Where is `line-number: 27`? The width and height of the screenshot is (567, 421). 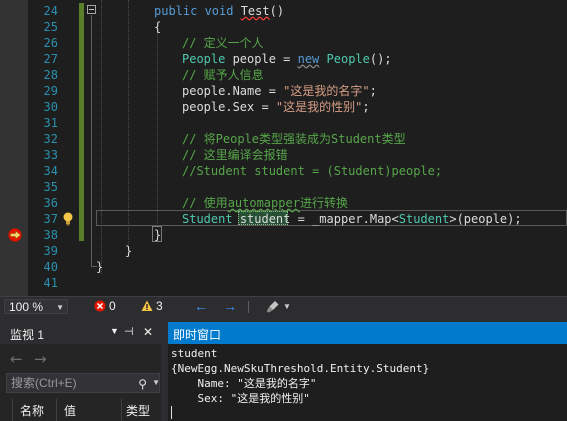
line-number: 27 is located at coordinates (50, 59).